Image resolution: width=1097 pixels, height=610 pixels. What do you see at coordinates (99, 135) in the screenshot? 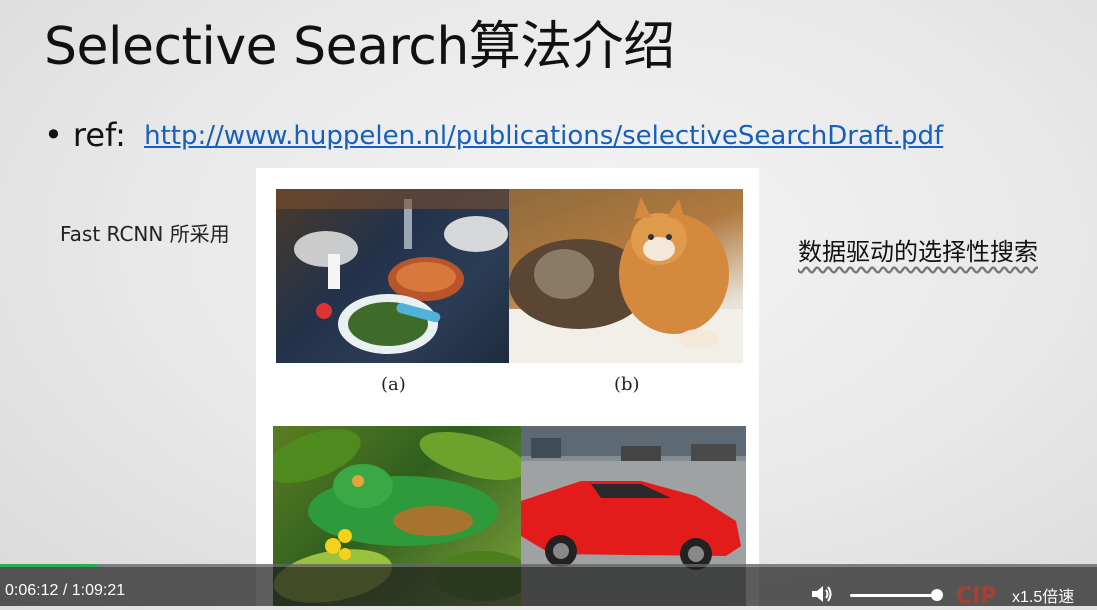
I see `ref-label: ref:` at bounding box center [99, 135].